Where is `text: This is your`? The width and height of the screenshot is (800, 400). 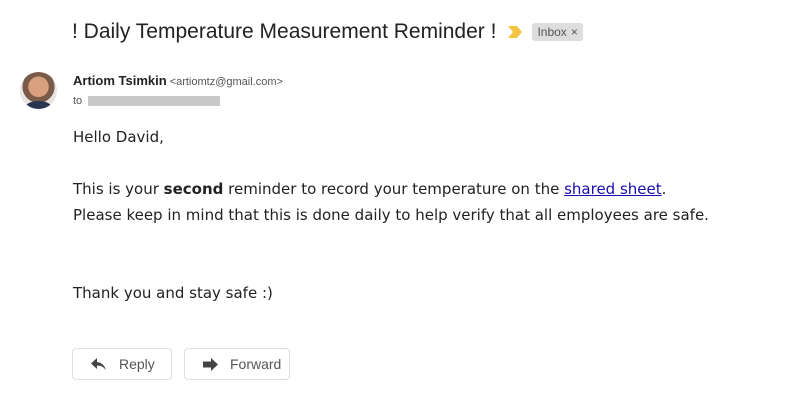
text: This is your is located at coordinates (118, 189).